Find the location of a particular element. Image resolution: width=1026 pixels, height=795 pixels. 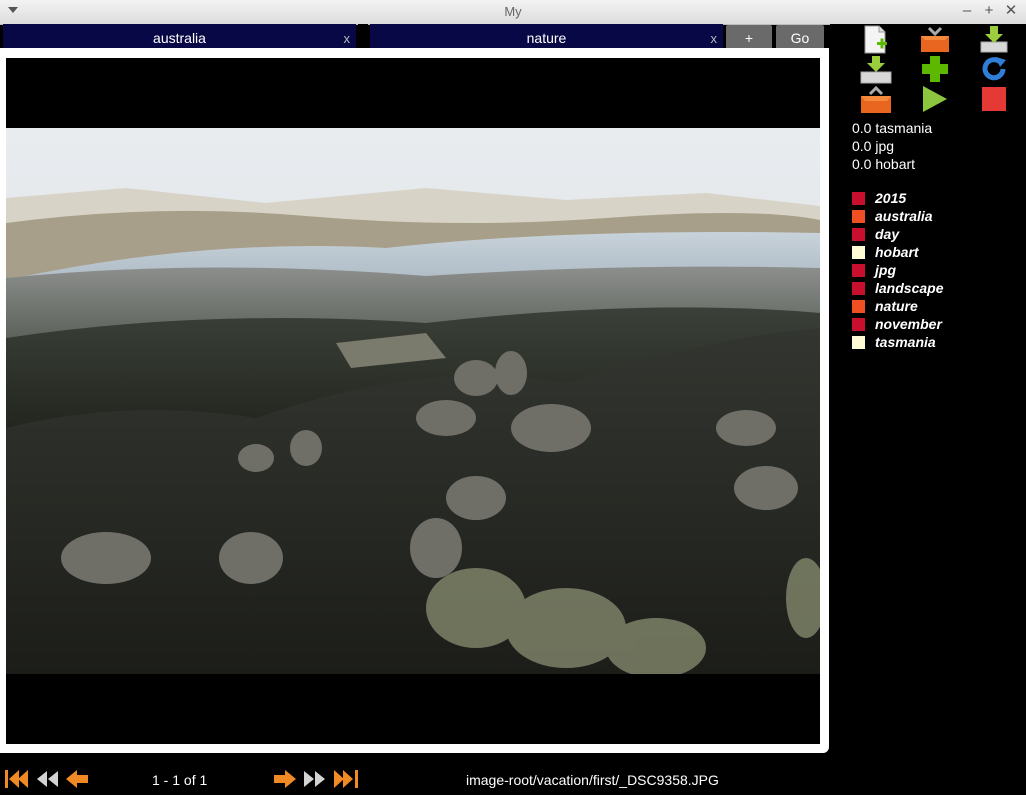

close-icon: ✕ is located at coordinates (1011, 11).